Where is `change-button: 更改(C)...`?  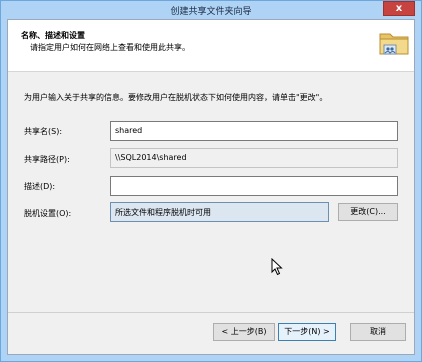
change-button: 更改(C)... is located at coordinates (368, 212).